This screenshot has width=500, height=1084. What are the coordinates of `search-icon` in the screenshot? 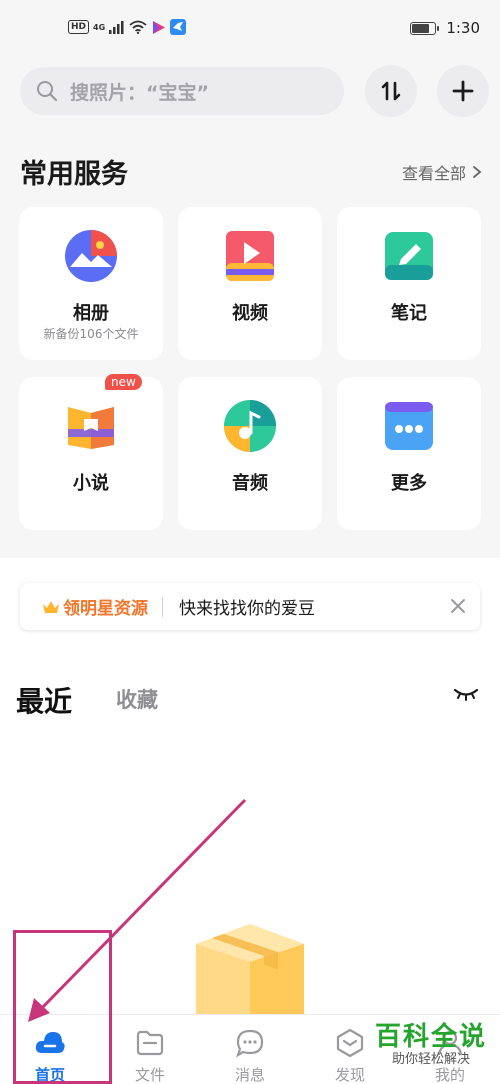 It's located at (47, 91).